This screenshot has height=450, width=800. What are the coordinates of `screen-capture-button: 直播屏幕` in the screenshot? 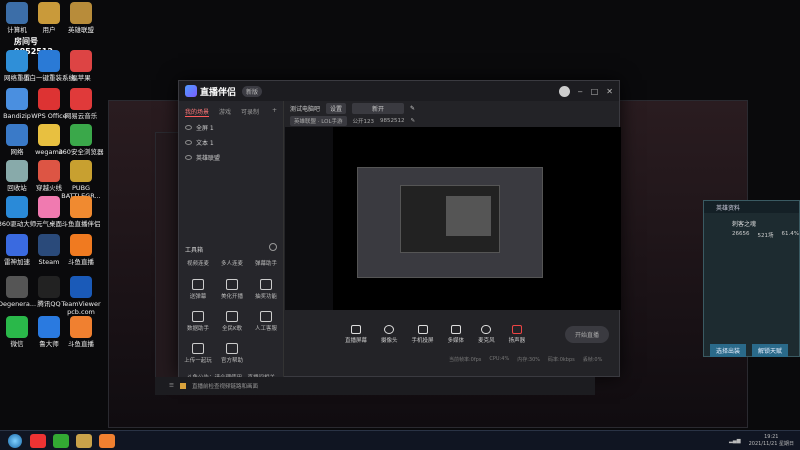 It's located at (356, 334).